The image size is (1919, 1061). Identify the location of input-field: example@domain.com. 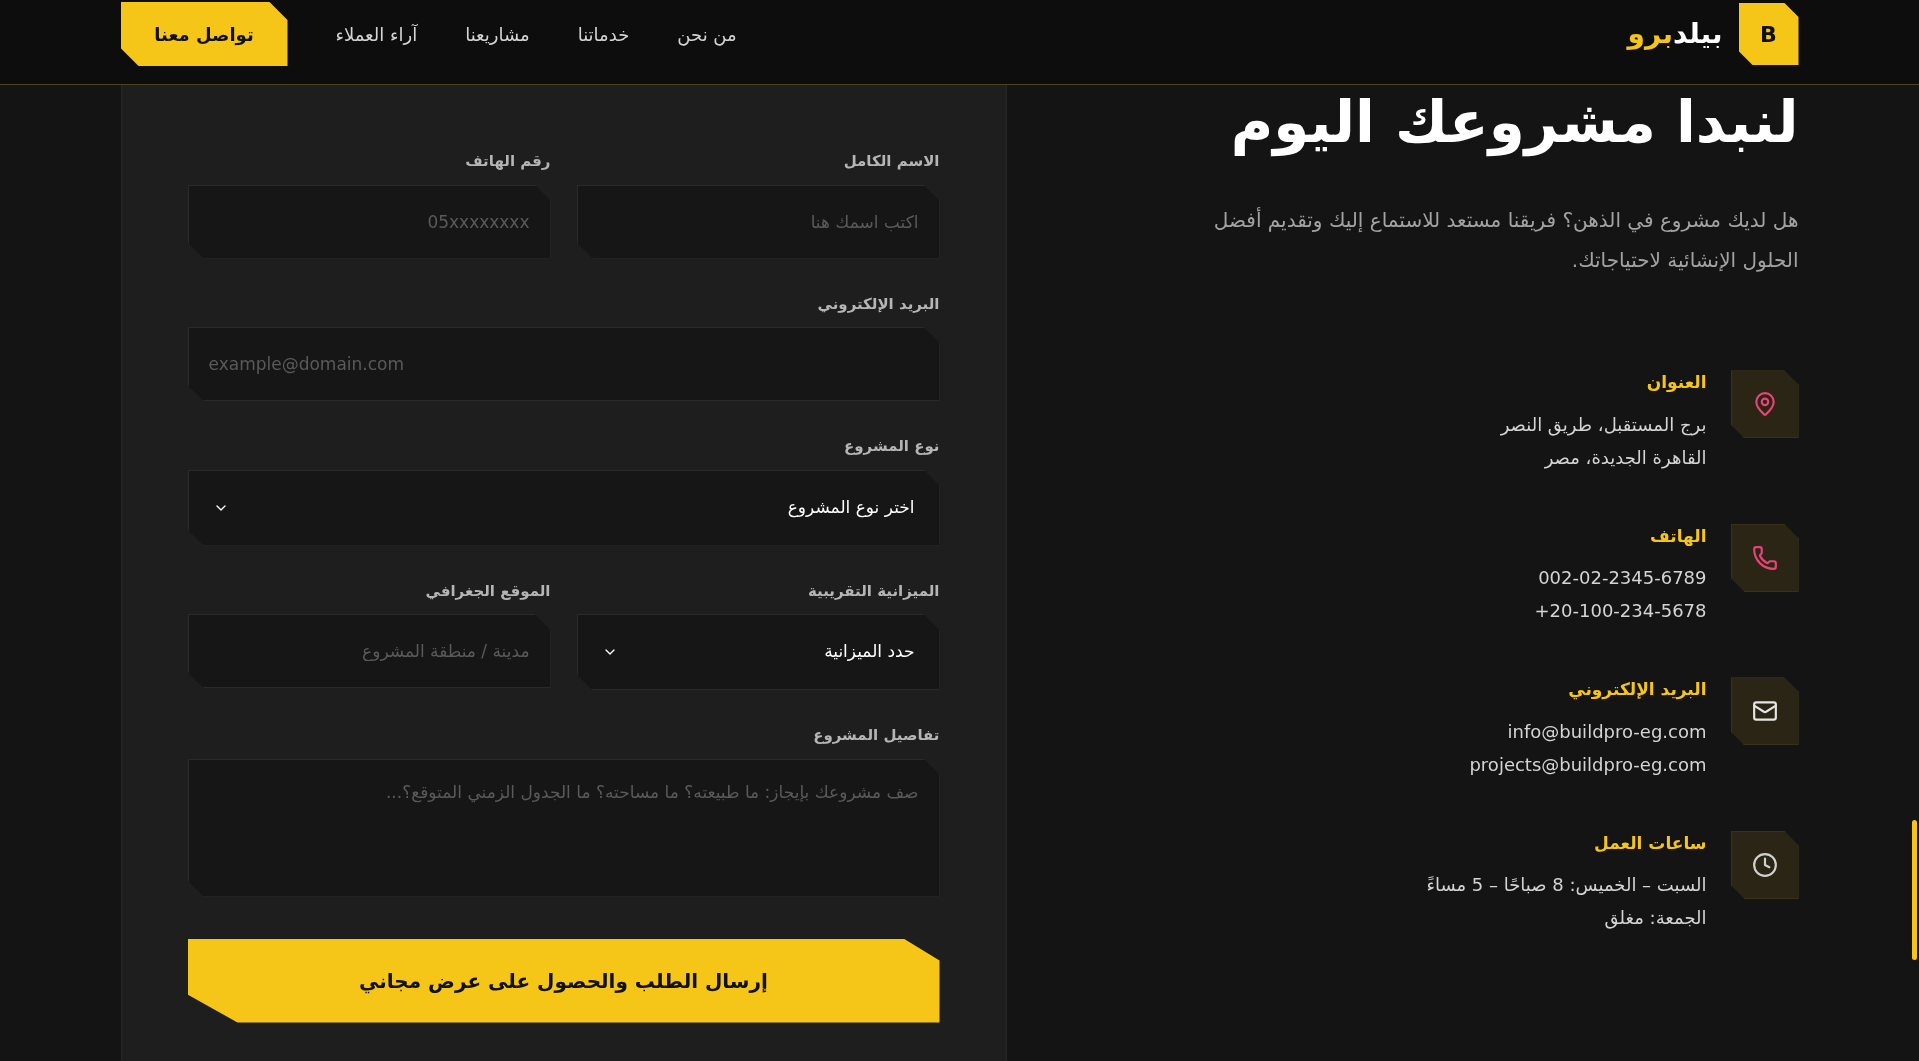
(563, 364).